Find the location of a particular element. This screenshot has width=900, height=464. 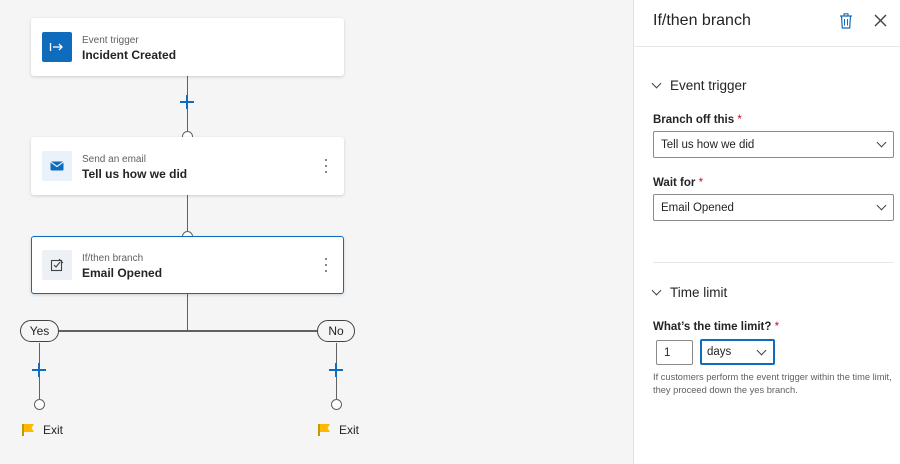

close-icon is located at coordinates (880, 20).